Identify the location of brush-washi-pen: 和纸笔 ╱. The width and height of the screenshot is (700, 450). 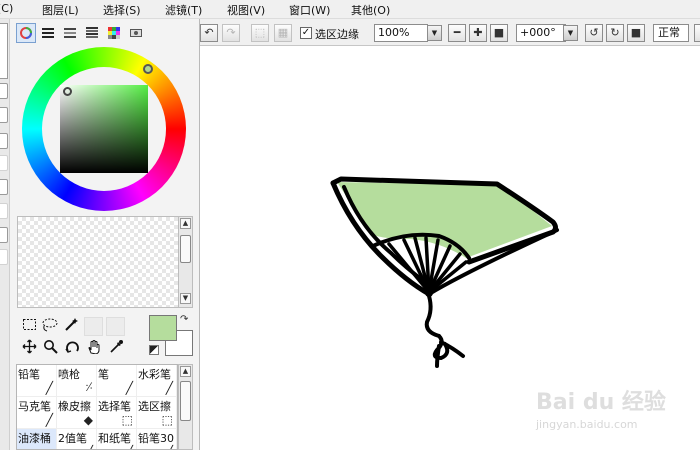
(117, 439).